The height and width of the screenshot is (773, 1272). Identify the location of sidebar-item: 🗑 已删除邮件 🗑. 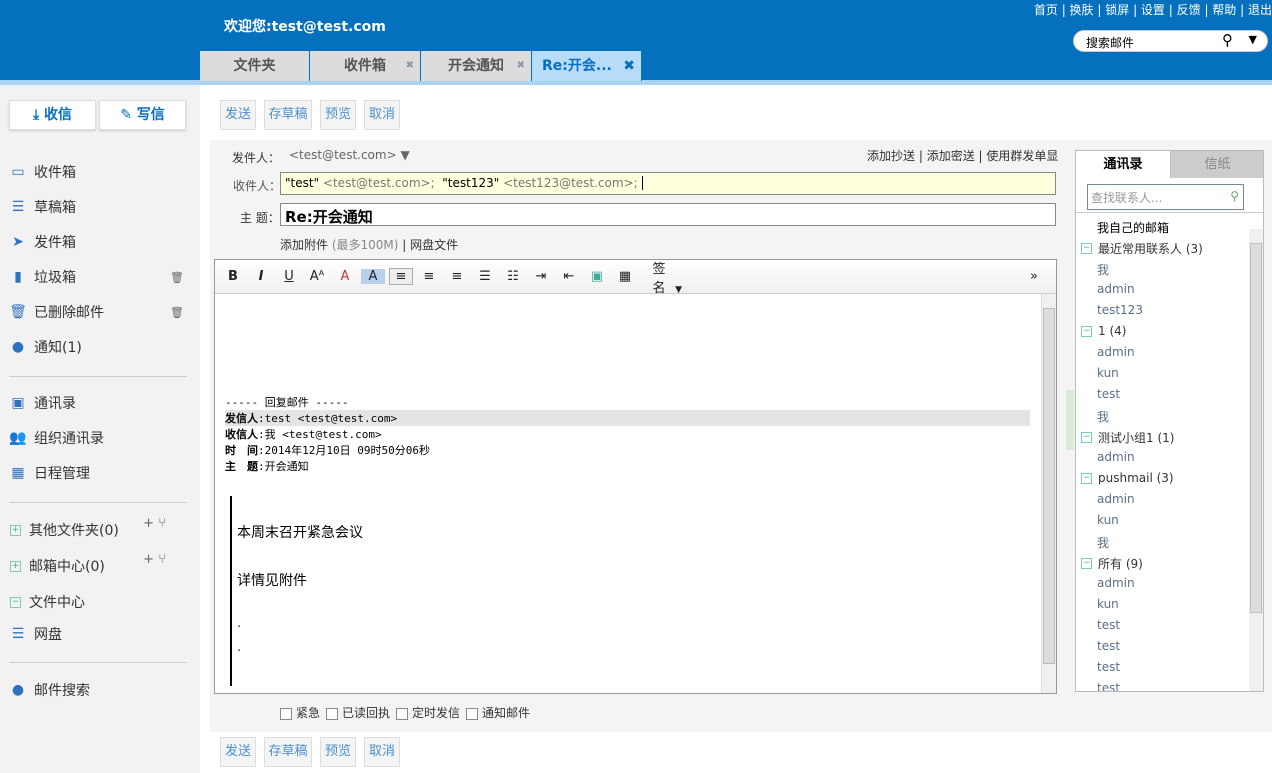
(99, 312).